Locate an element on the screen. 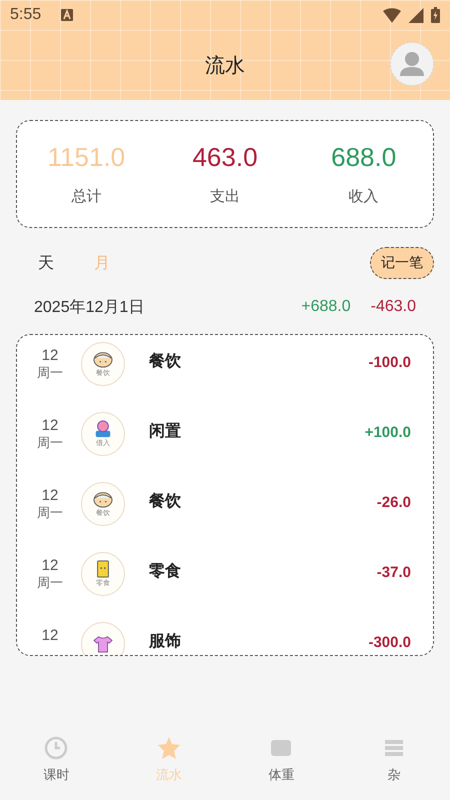 This screenshot has width=450, height=800. page-title: 流水 is located at coordinates (225, 65).